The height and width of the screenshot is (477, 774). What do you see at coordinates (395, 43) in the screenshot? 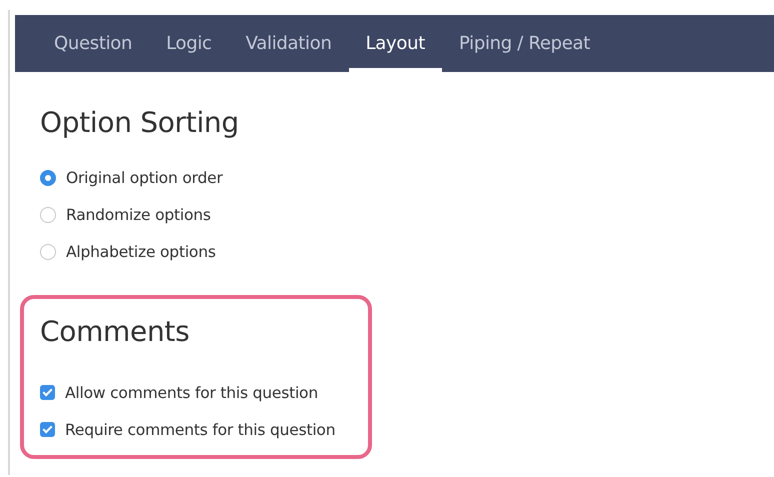
I see `tab: Layout` at bounding box center [395, 43].